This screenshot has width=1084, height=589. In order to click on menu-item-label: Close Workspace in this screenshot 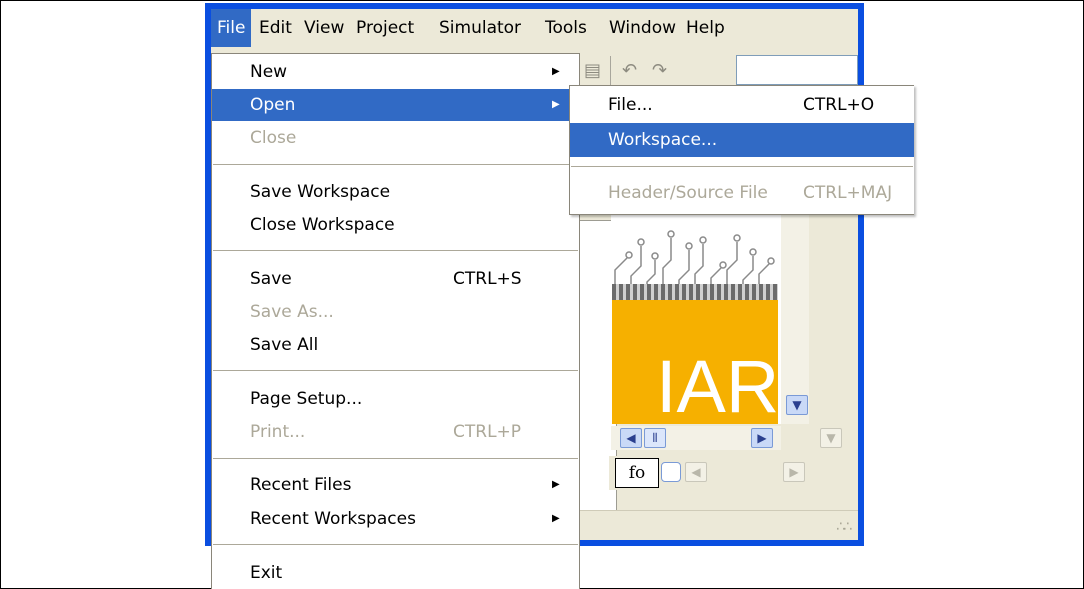, I will do `click(322, 225)`.